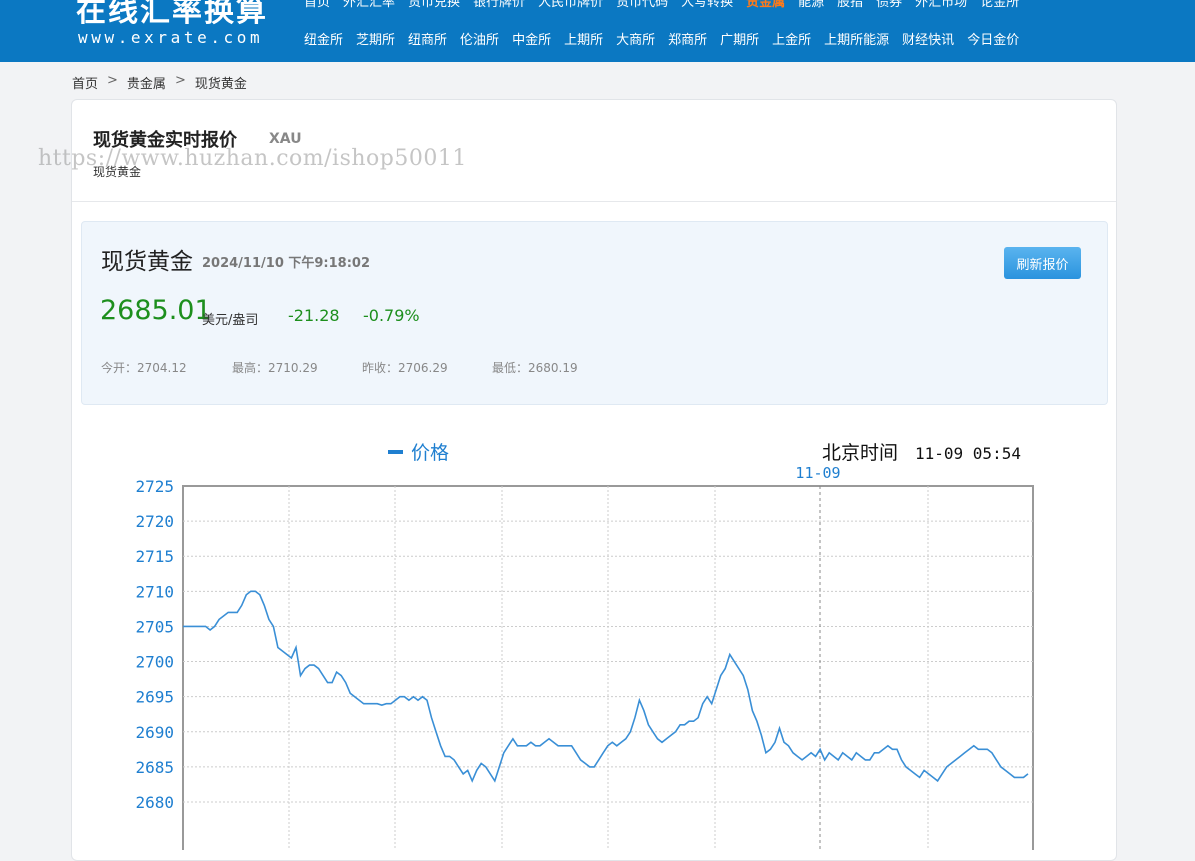  I want to click on nav-item: 能源, so click(811, 5).